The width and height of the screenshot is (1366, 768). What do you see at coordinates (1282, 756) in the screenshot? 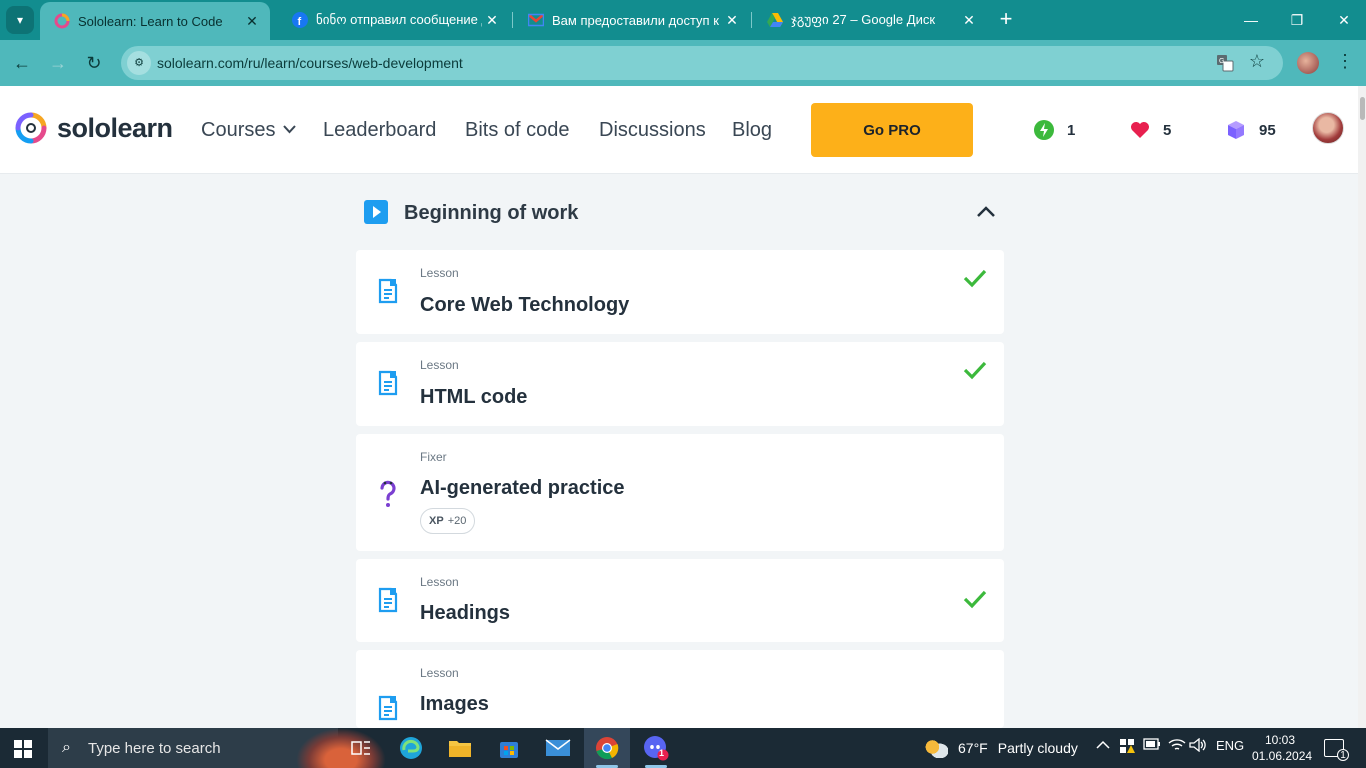
I see `clock-date: 01.06.2024` at bounding box center [1282, 756].